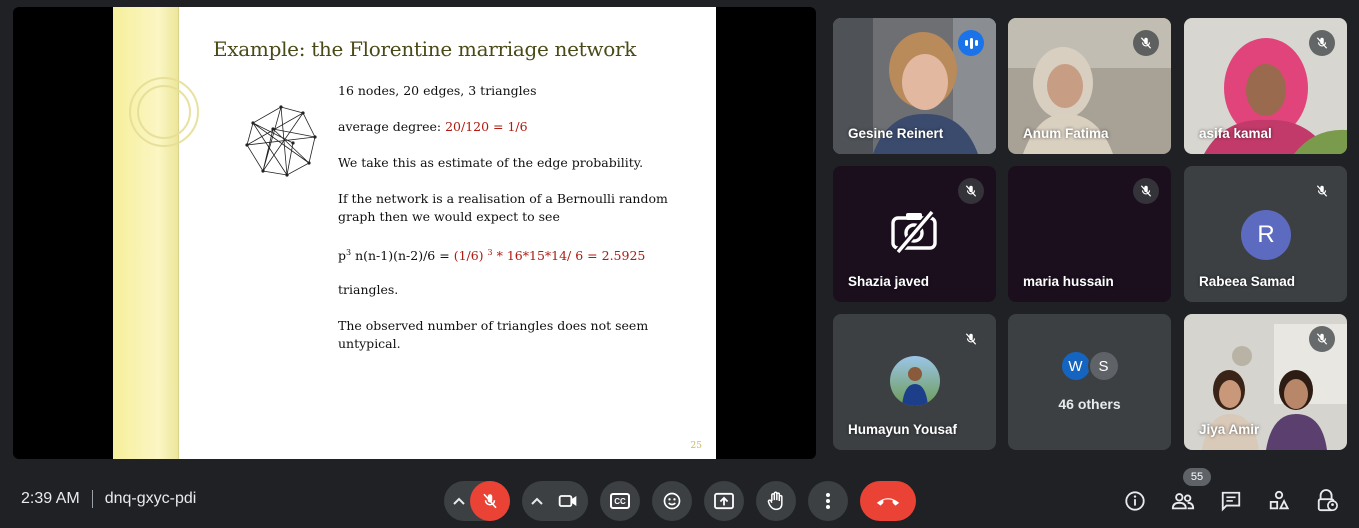 The image size is (1359, 528). Describe the element at coordinates (281, 141) in the screenshot. I see `network-graph-icon` at that location.